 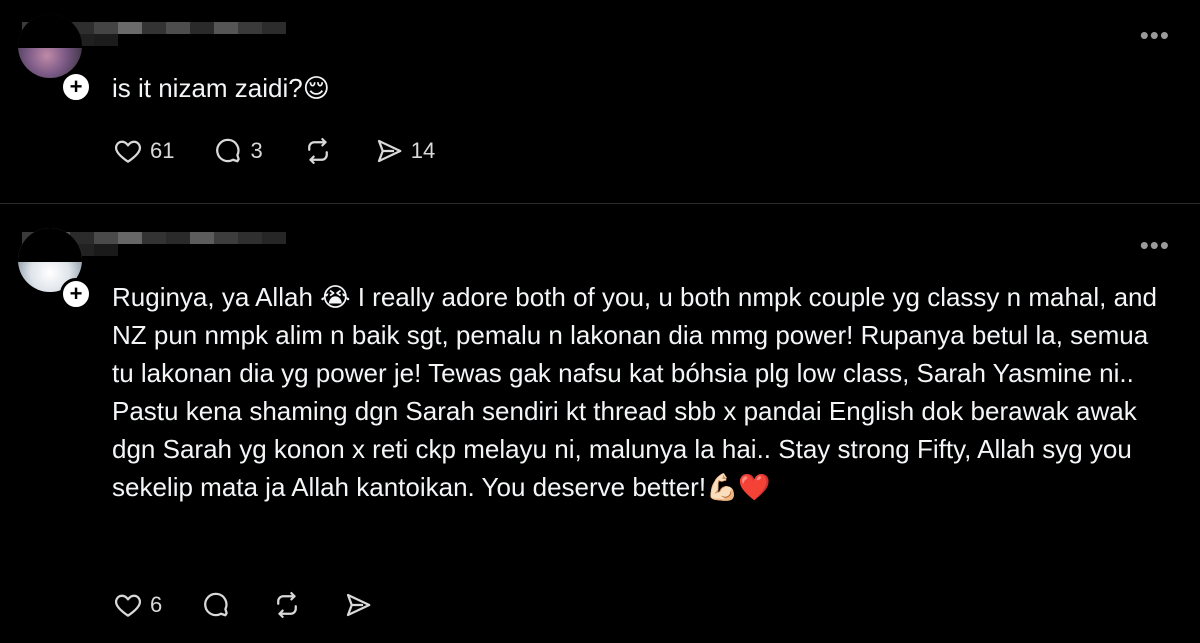 What do you see at coordinates (262, 605) in the screenshot?
I see `post-actions: 6` at bounding box center [262, 605].